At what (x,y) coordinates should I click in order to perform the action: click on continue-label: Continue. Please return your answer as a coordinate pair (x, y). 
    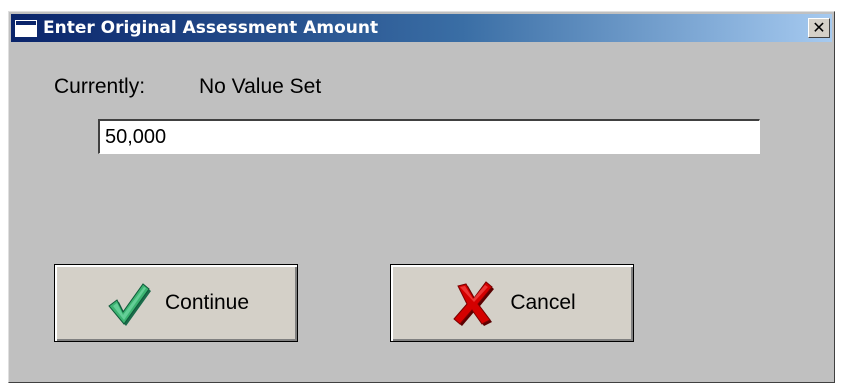
    Looking at the image, I should click on (207, 302).